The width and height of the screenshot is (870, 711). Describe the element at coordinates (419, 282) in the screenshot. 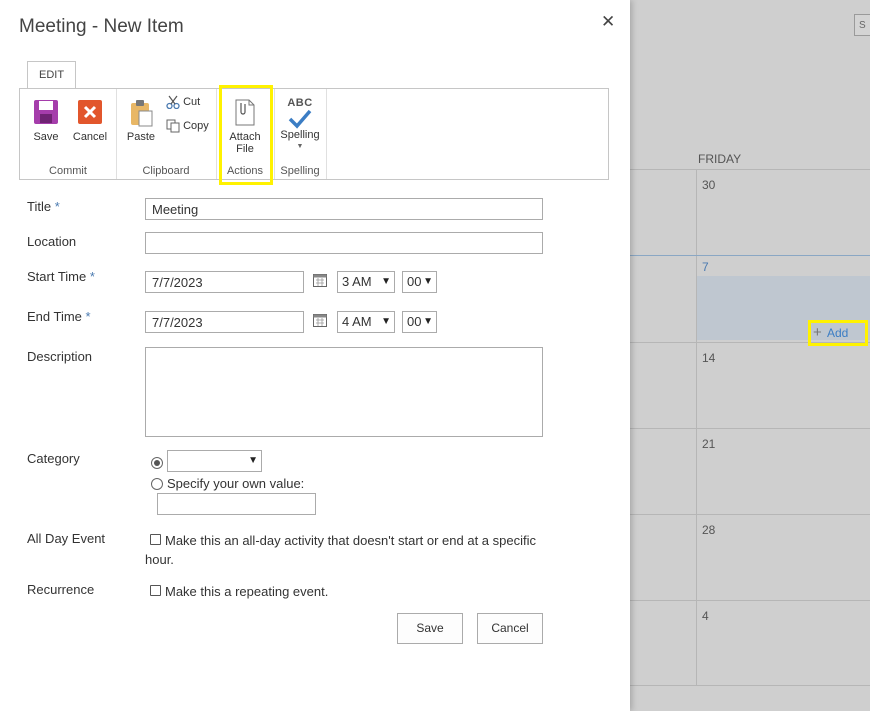

I see `start-minute-select: 00 ▼` at that location.